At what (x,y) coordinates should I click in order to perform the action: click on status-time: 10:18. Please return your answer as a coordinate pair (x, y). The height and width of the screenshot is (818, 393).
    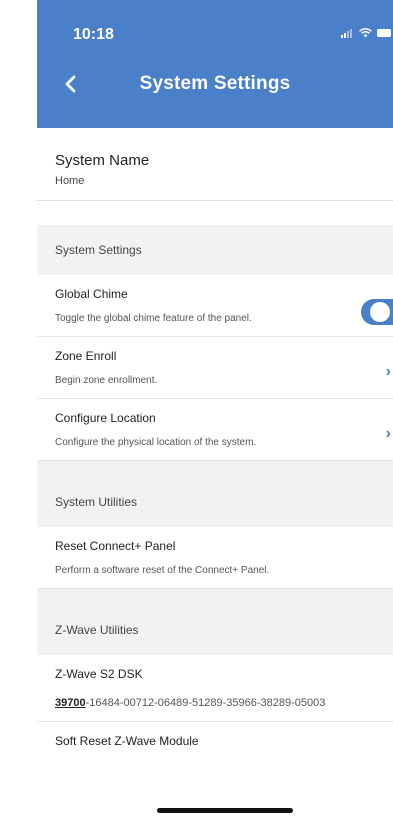
    Looking at the image, I should click on (93, 34).